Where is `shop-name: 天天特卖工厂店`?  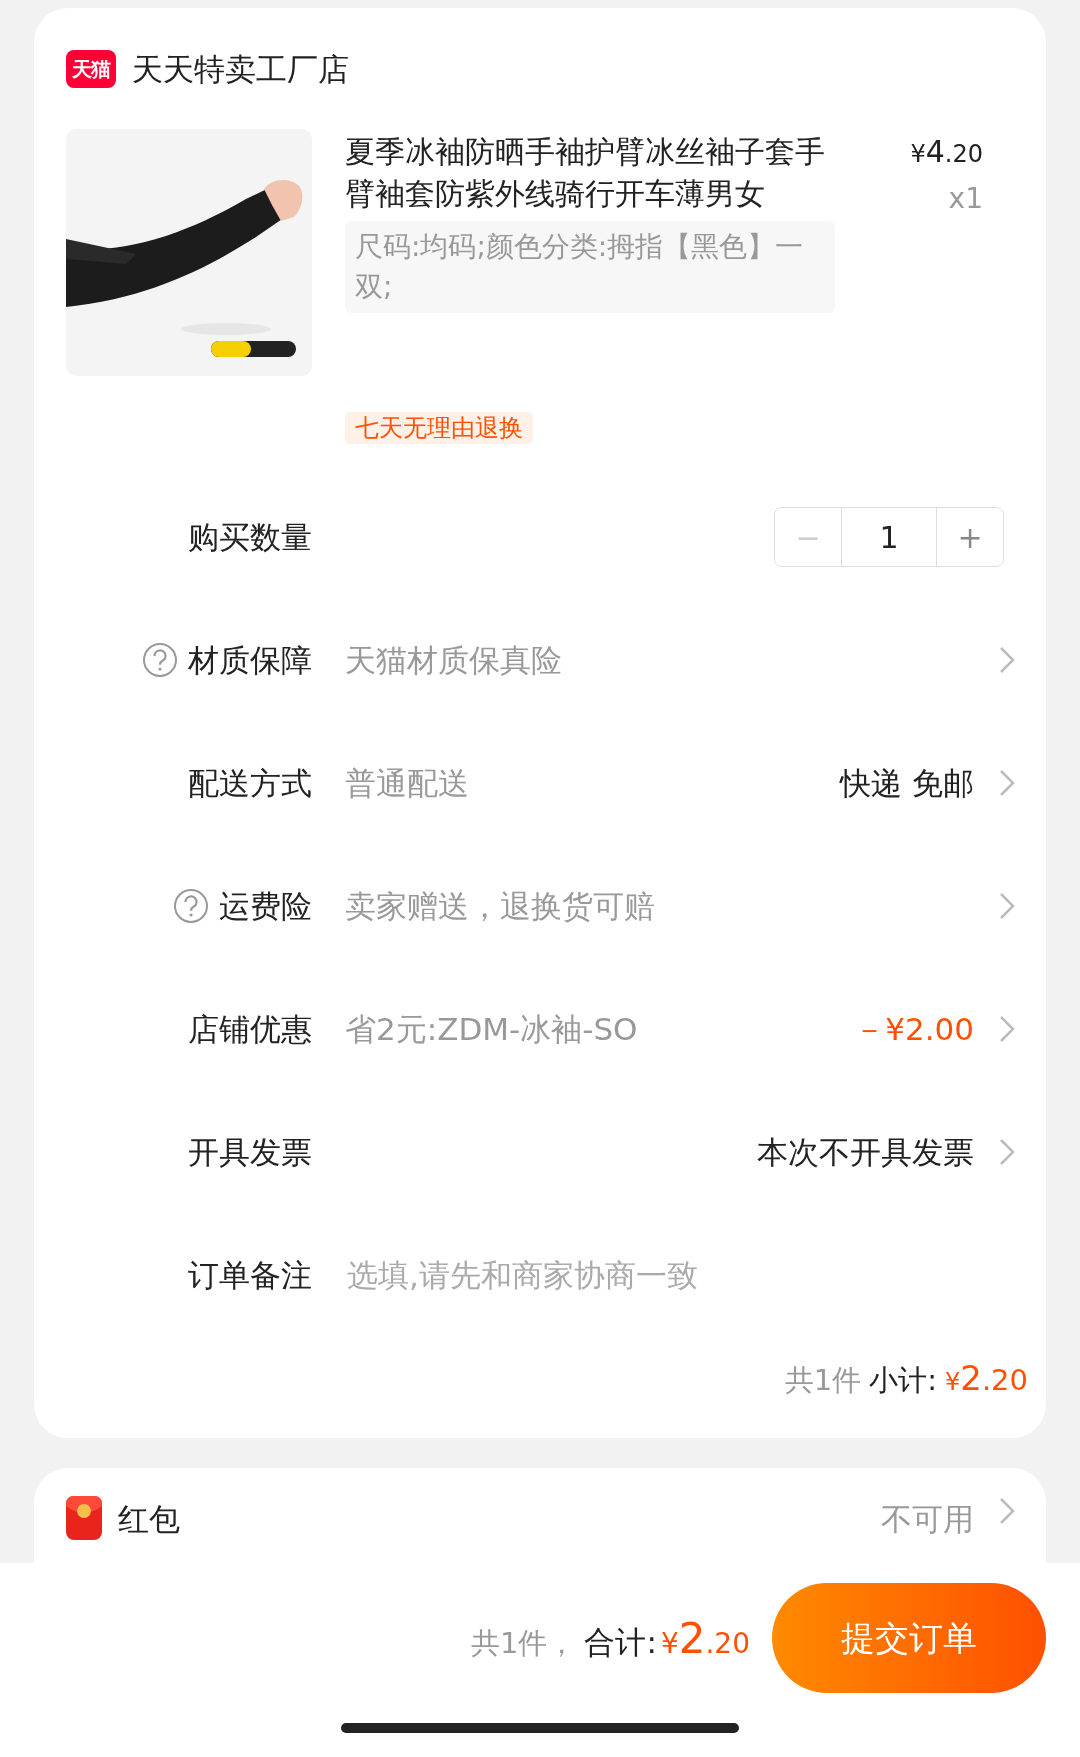 shop-name: 天天特卖工厂店 is located at coordinates (240, 69).